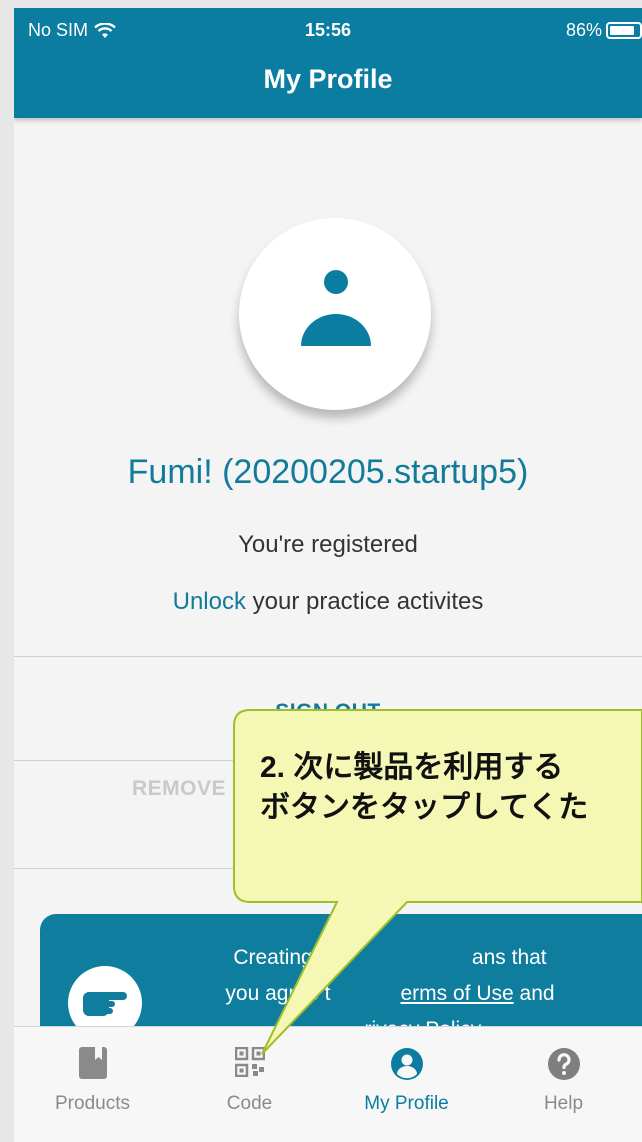 The width and height of the screenshot is (642, 1142). Describe the element at coordinates (336, 308) in the screenshot. I see `user-icon` at that location.